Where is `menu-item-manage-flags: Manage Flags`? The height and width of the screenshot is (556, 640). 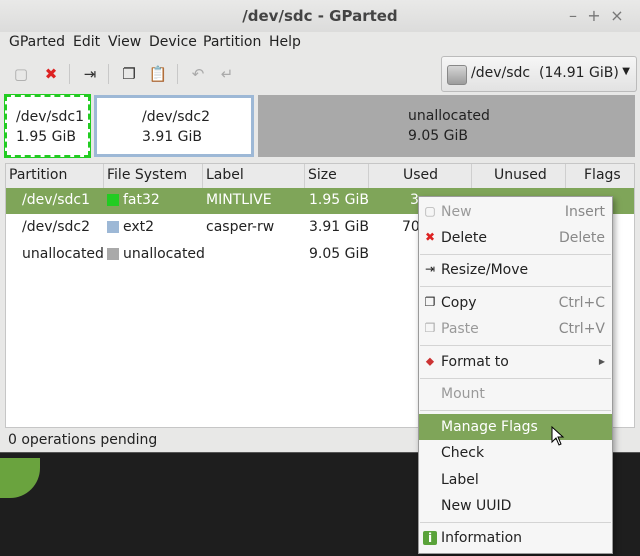 menu-item-manage-flags: Manage Flags is located at coordinates (515, 427).